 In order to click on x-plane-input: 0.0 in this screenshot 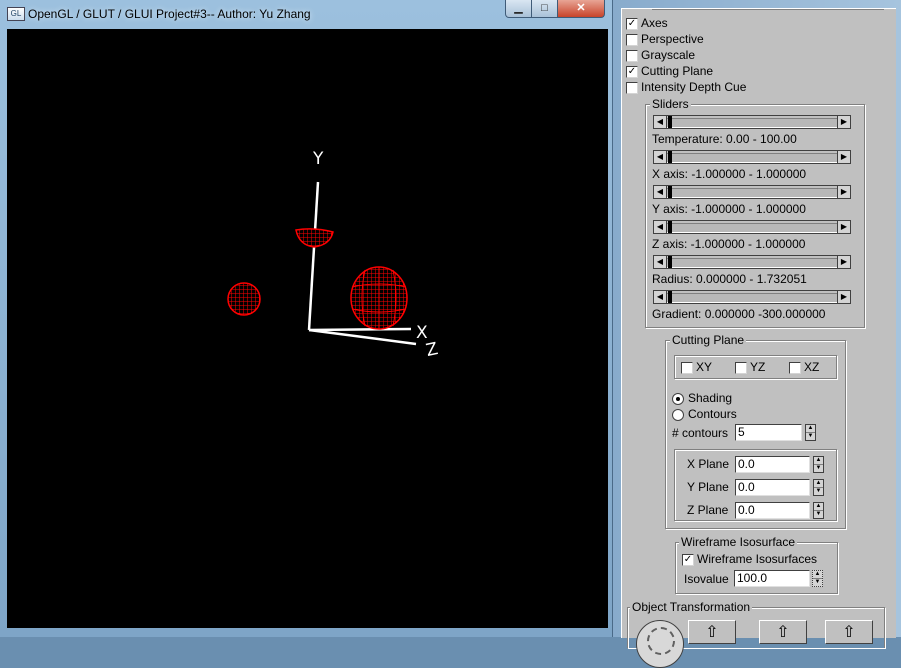, I will do `click(772, 464)`.